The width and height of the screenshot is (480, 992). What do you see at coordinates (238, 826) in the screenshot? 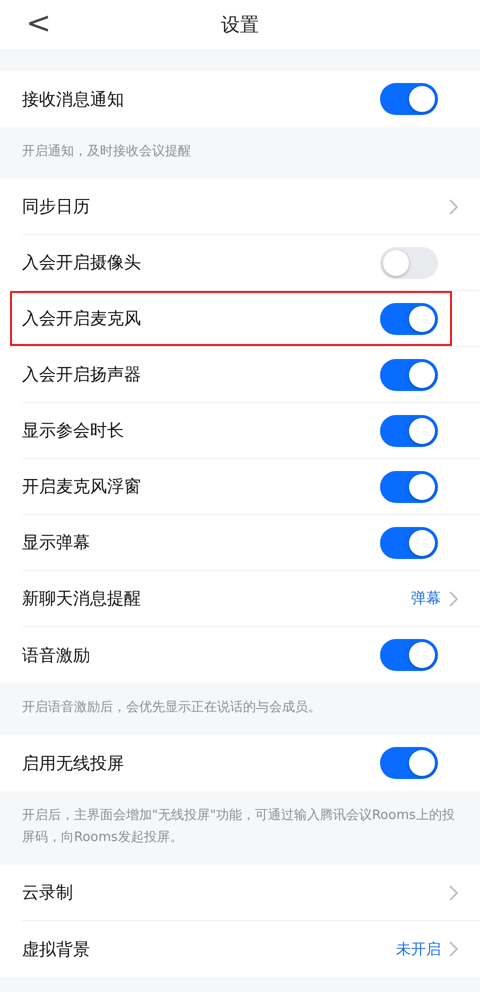
I see `section-note: 开启后，主界面会增加"无线投屏"功能，可通过输入腾讯会议Rooms上的投屏码，向Rooms发起投屏。` at bounding box center [238, 826].